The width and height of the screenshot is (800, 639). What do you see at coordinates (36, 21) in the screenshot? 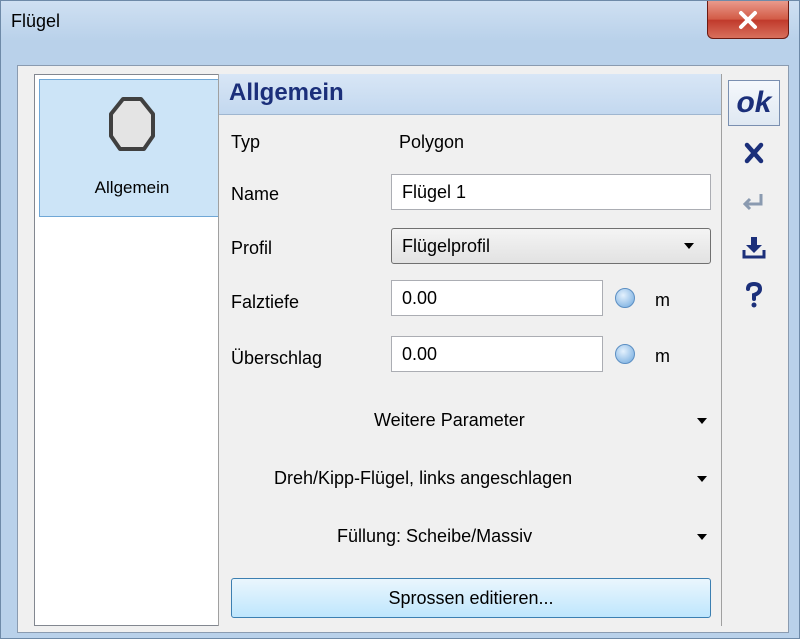
I see `window-title: Flügel` at bounding box center [36, 21].